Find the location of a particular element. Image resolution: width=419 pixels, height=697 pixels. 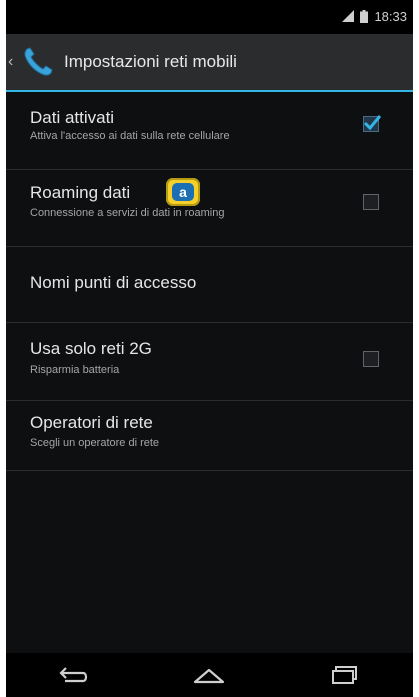

home-icon is located at coordinates (209, 676).